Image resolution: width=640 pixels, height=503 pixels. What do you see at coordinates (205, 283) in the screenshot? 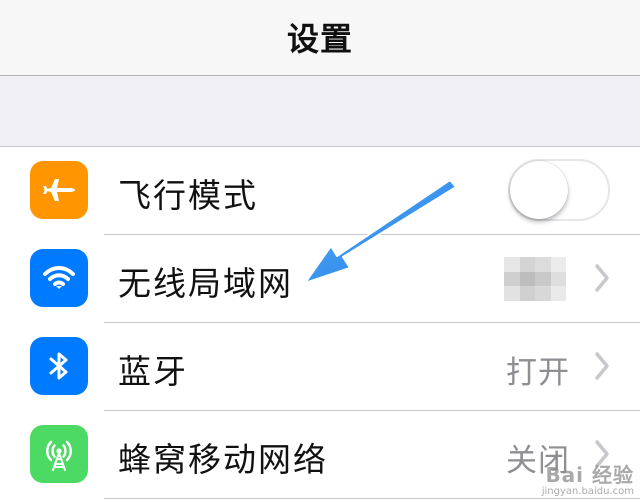
I see `settings-row-label: 无线局域网` at bounding box center [205, 283].